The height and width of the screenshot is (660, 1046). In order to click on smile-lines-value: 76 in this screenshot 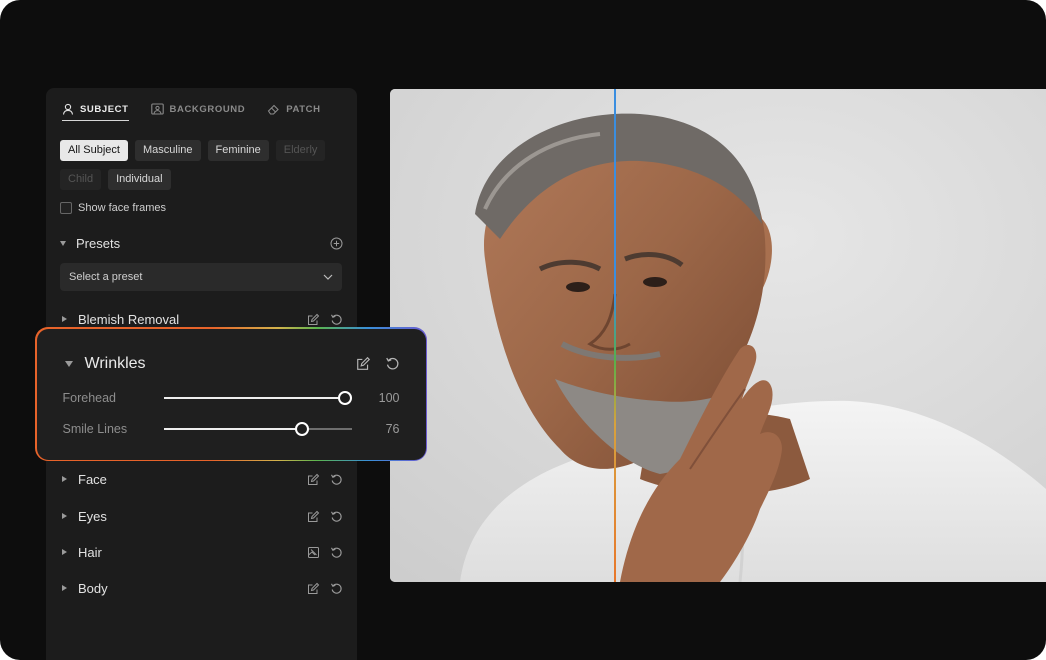, I will do `click(392, 428)`.